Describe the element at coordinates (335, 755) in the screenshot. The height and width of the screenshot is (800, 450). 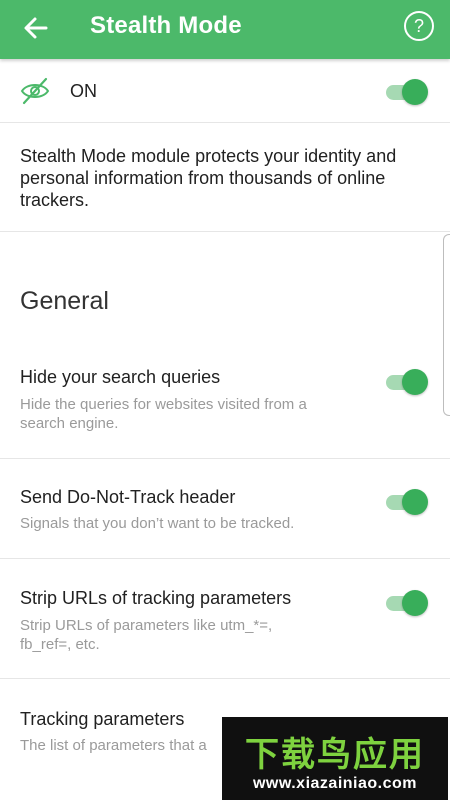
I see `watermark-brand: 下载鸟应用` at that location.